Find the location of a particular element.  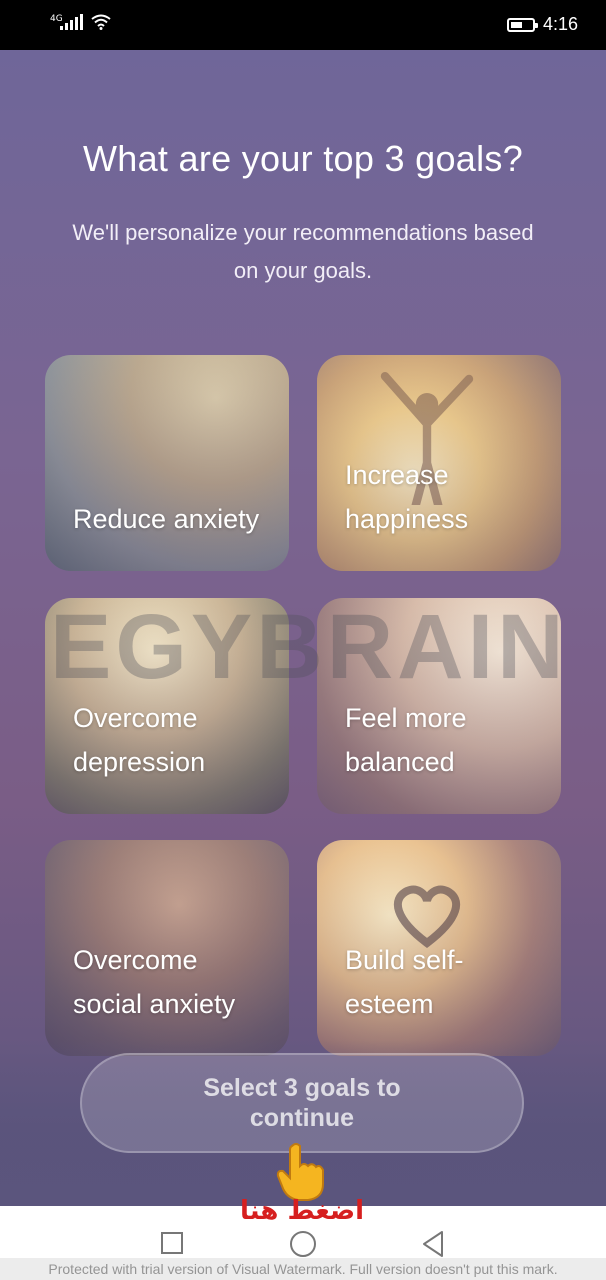

goal-label: Increase happiness is located at coordinates (407, 497).